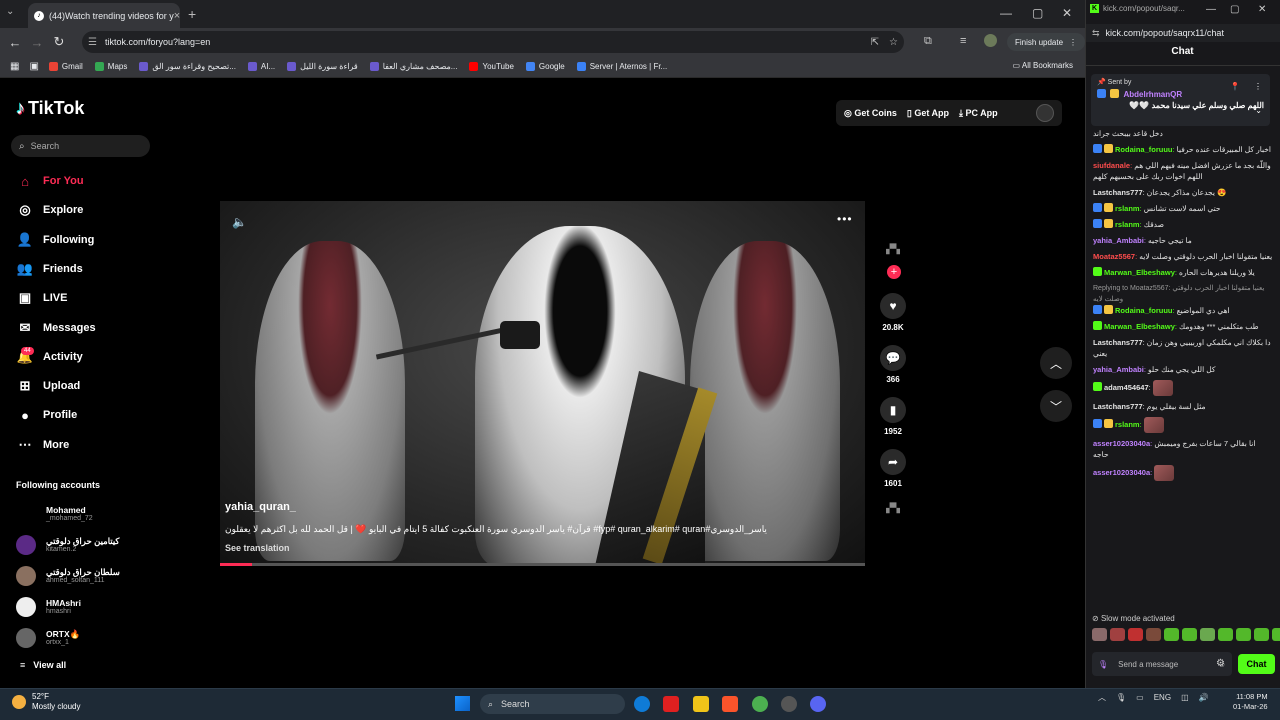 The image size is (1280, 720). What do you see at coordinates (1102, 697) in the screenshot?
I see `tray-chevron-icon: ︿` at bounding box center [1102, 697].